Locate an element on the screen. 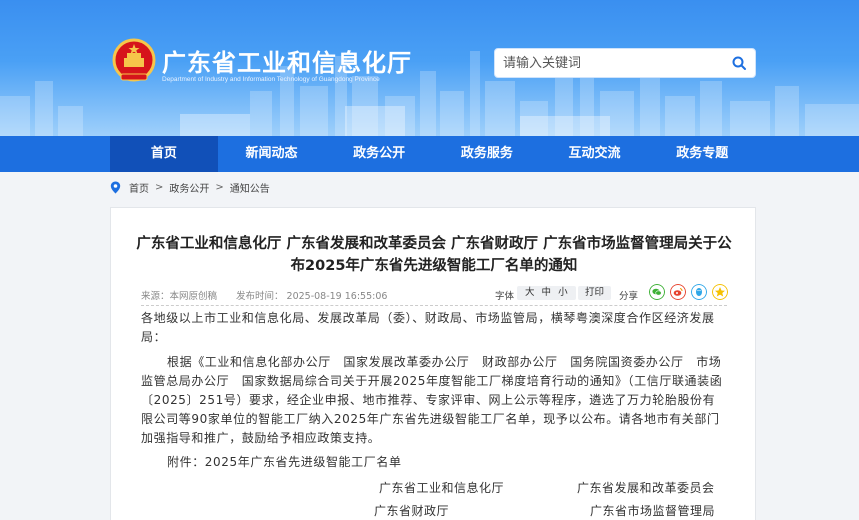 The image size is (859, 520). font-size-large: 大 is located at coordinates (530, 292).